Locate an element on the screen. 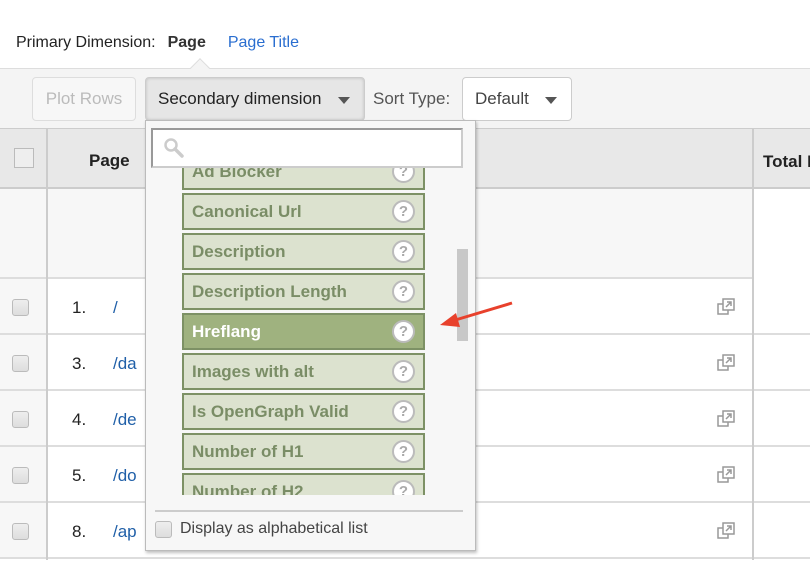  page-link: / is located at coordinates (115, 308).